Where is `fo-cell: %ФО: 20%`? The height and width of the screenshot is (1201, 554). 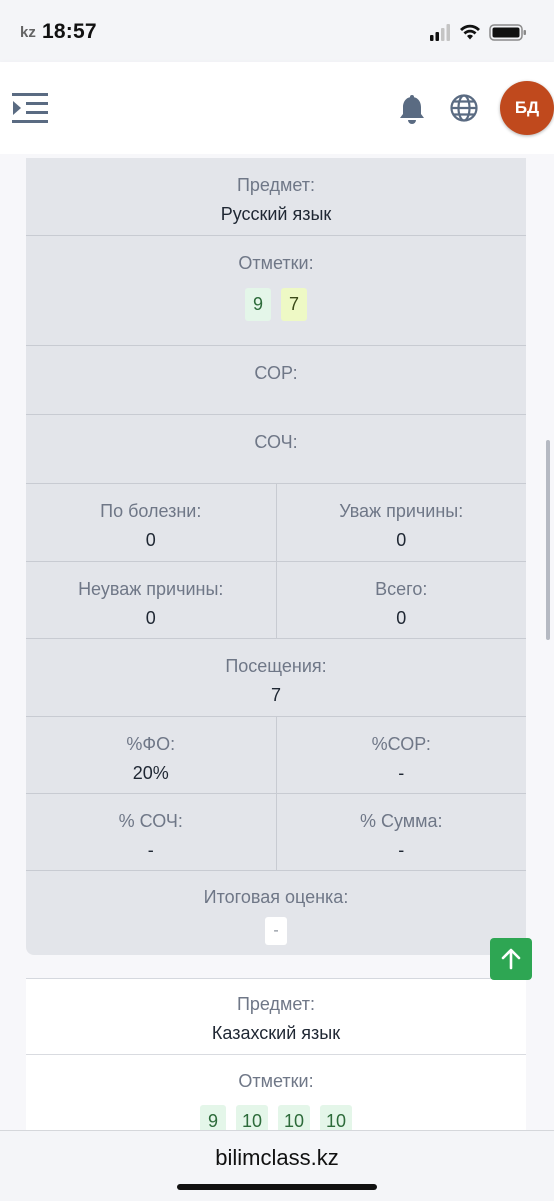
fo-cell: %ФО: 20% is located at coordinates (151, 755).